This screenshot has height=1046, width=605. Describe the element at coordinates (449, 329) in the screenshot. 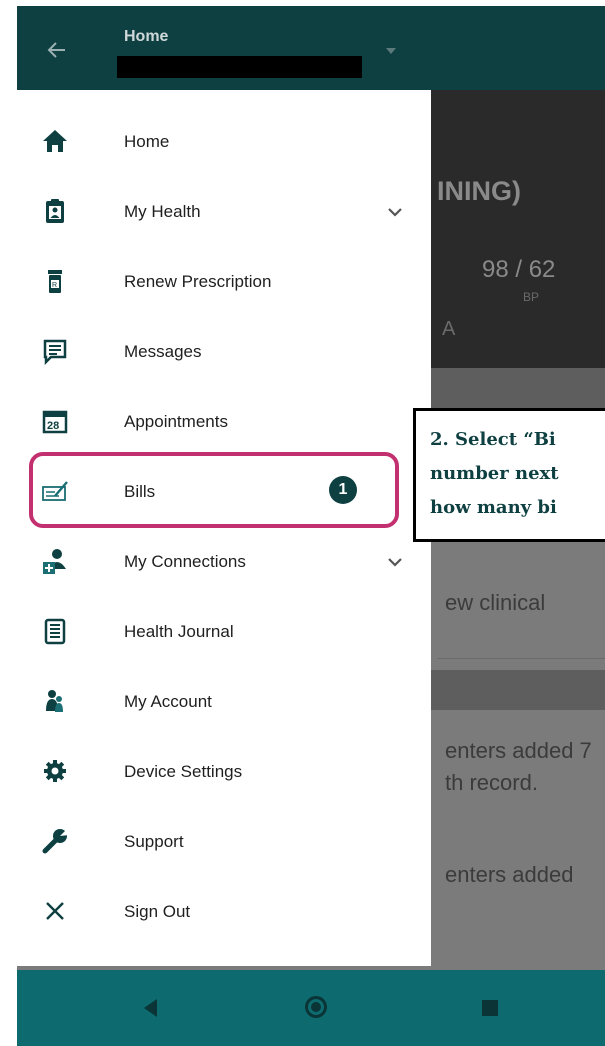

I see `summary-fragment: A` at that location.